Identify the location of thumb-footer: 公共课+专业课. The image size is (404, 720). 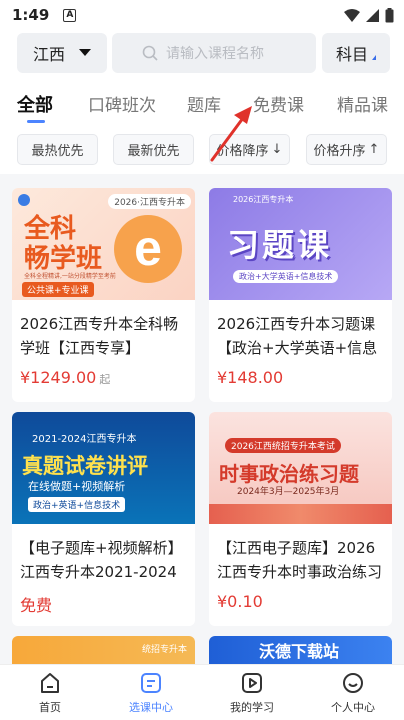
(58, 289).